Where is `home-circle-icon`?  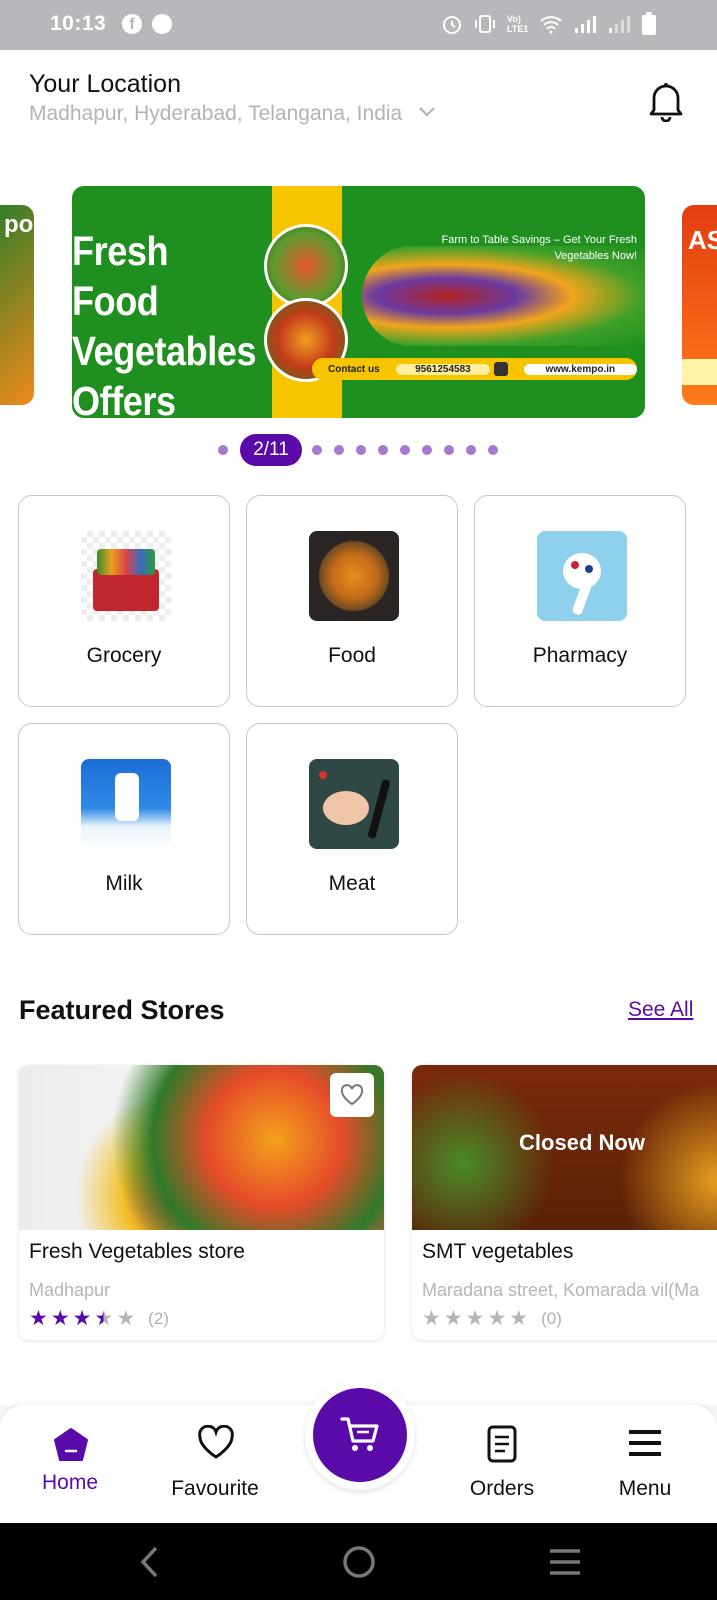
home-circle-icon is located at coordinates (359, 1562).